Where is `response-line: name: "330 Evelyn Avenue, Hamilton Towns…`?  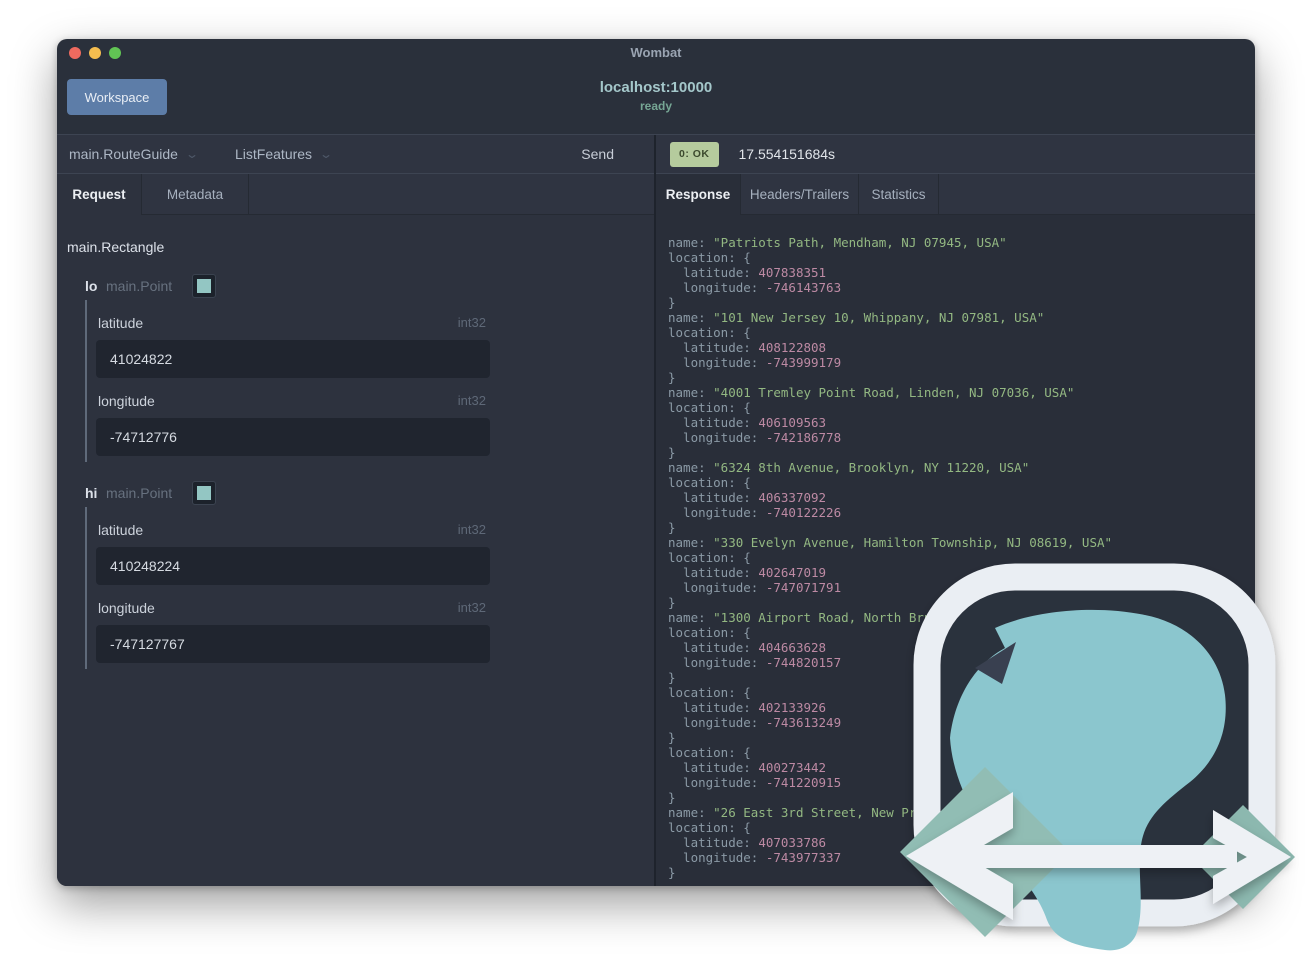 response-line: name: "330 Evelyn Avenue, Hamilton Towns… is located at coordinates (890, 542).